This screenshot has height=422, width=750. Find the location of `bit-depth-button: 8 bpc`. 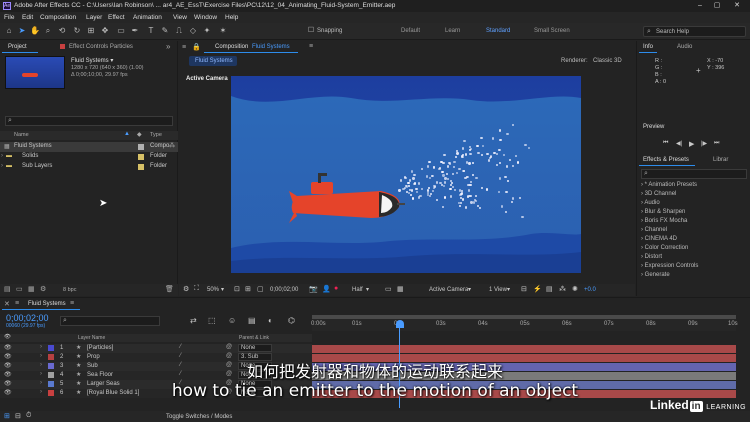

bit-depth-button: 8 bpc is located at coordinates (69, 290).